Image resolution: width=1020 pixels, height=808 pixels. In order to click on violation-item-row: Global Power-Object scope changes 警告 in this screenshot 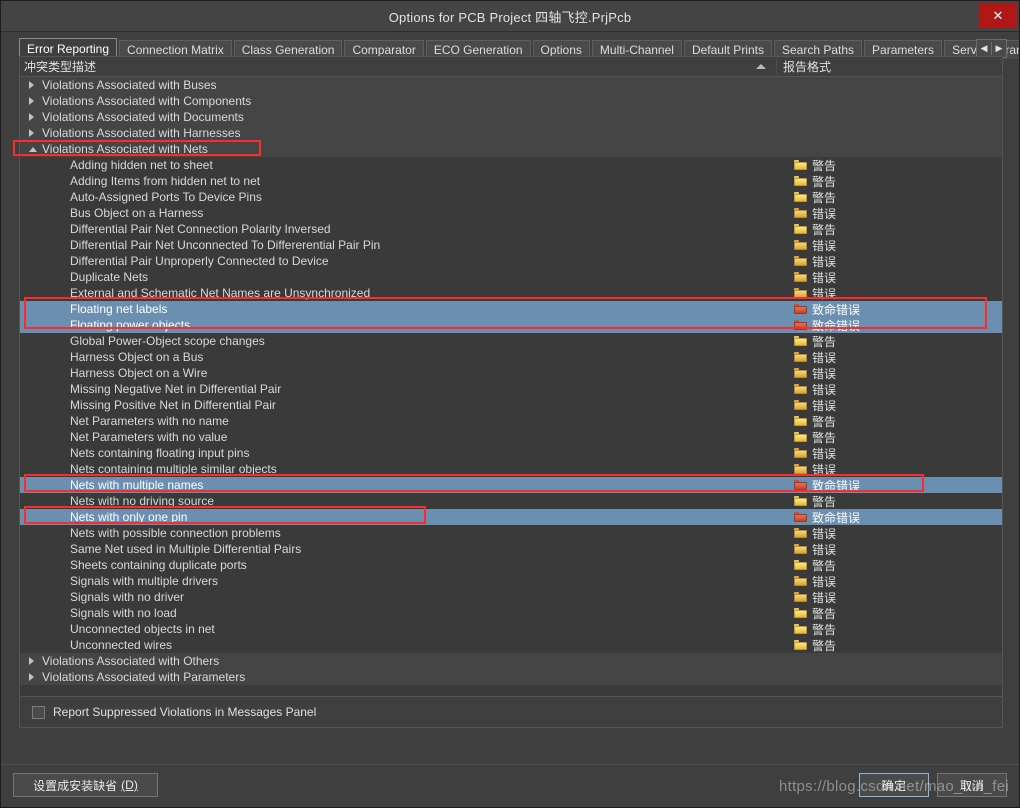, I will do `click(511, 341)`.